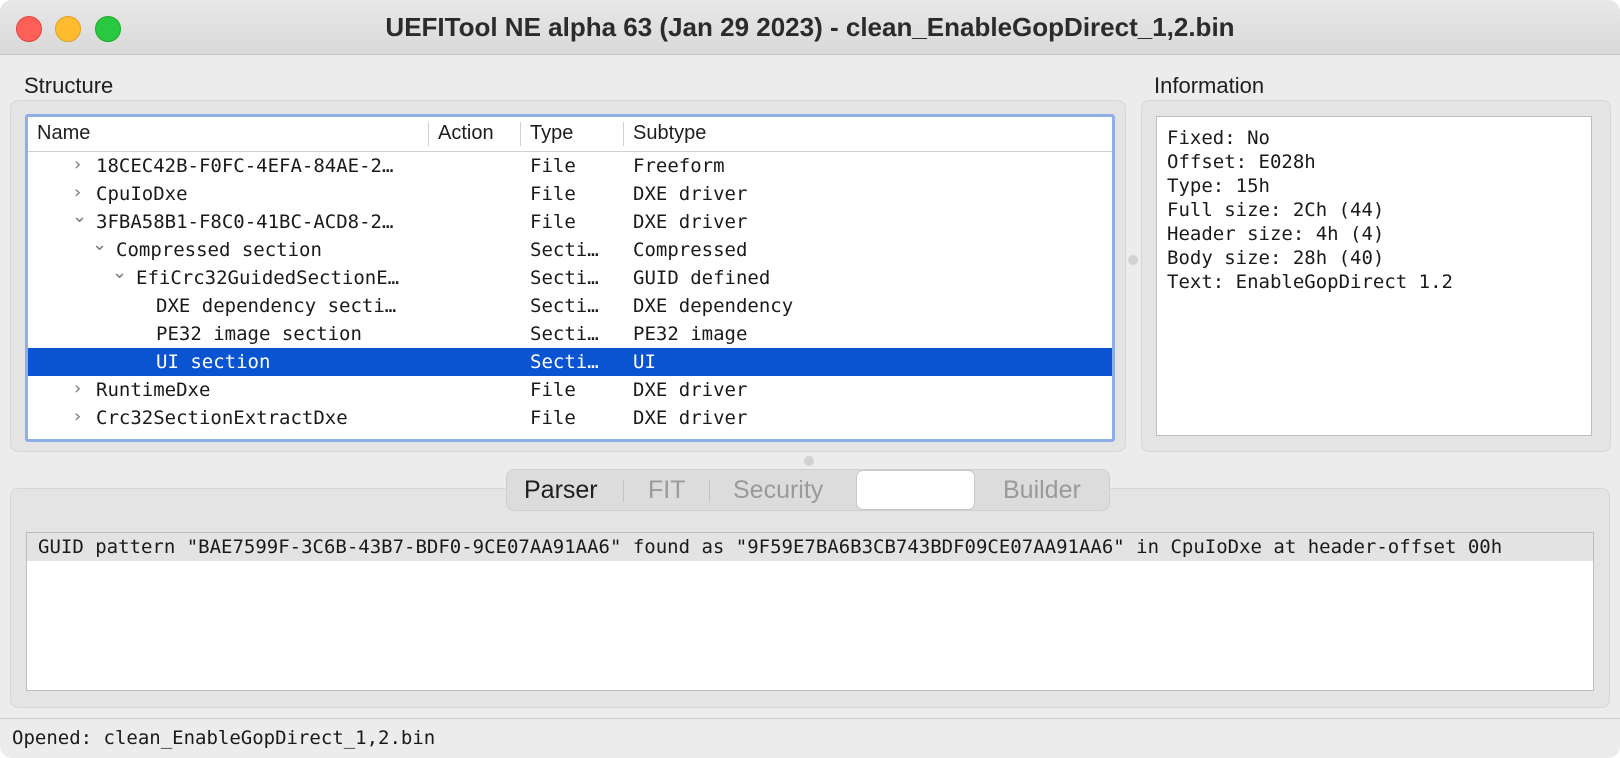 The height and width of the screenshot is (758, 1620). What do you see at coordinates (1218, 138) in the screenshot?
I see `info-line: Fixed: No` at bounding box center [1218, 138].